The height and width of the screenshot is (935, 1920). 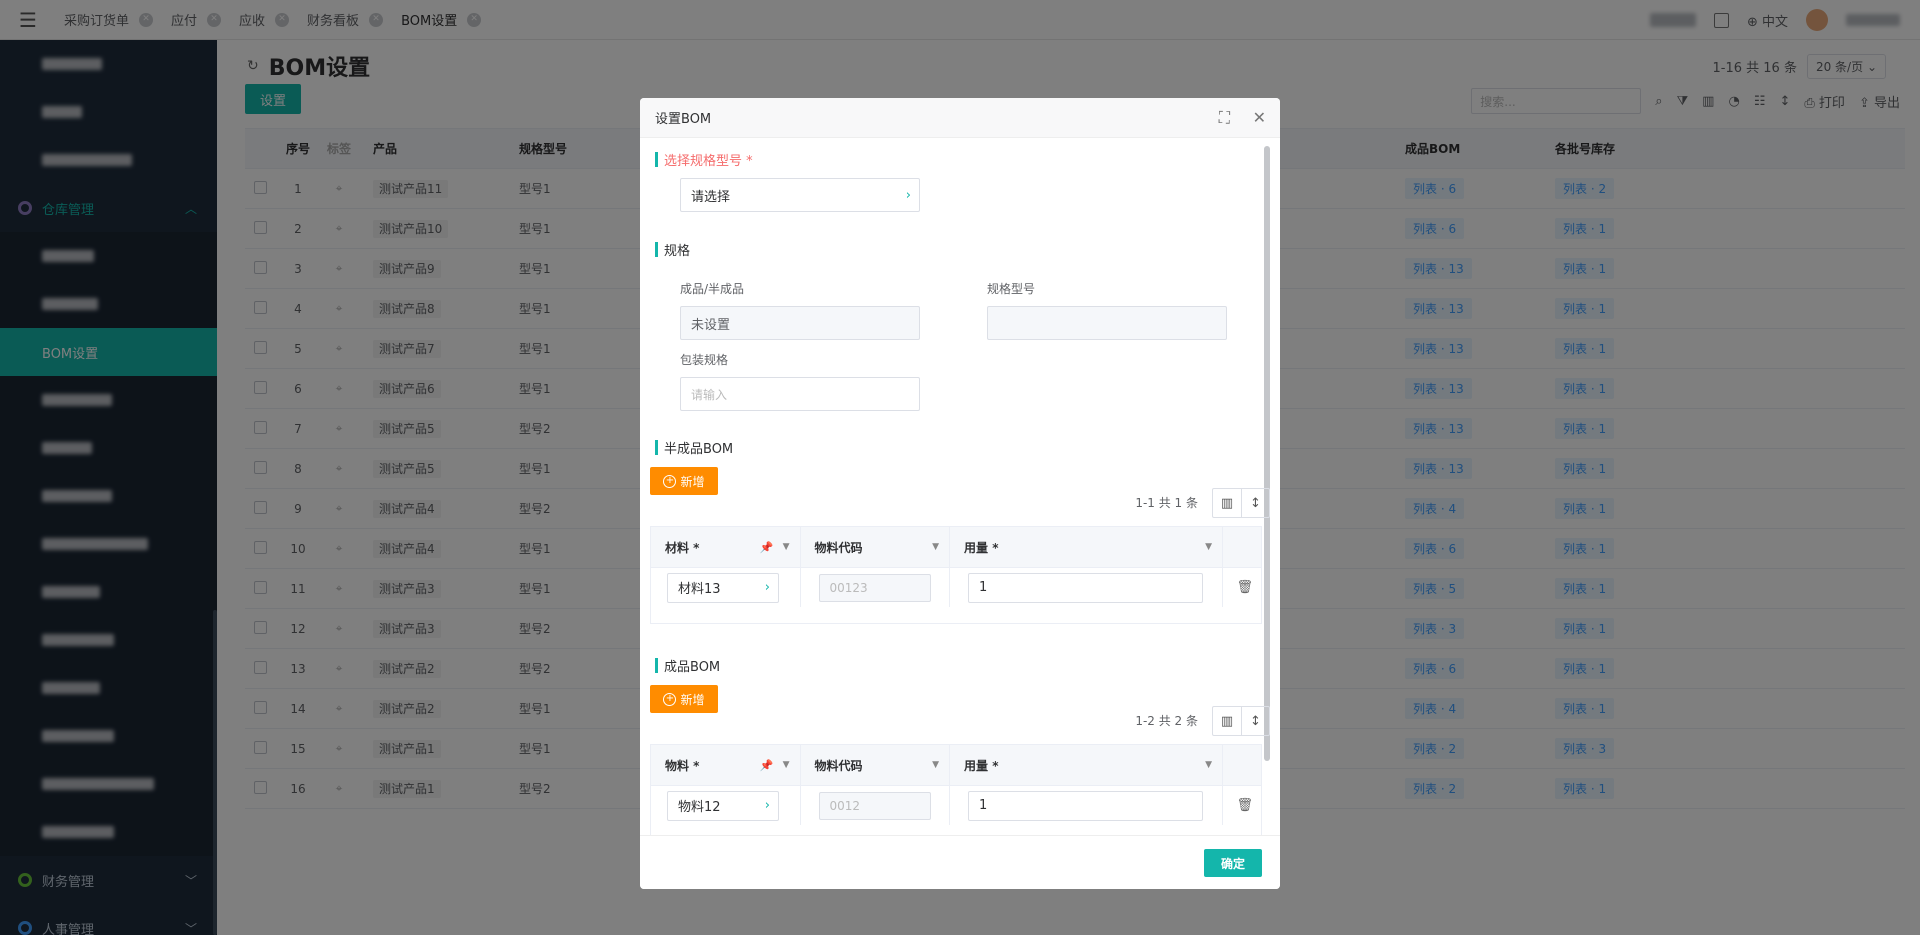 I want to click on finished-pager: 1-2 共 2 条, so click(x=1166, y=721).